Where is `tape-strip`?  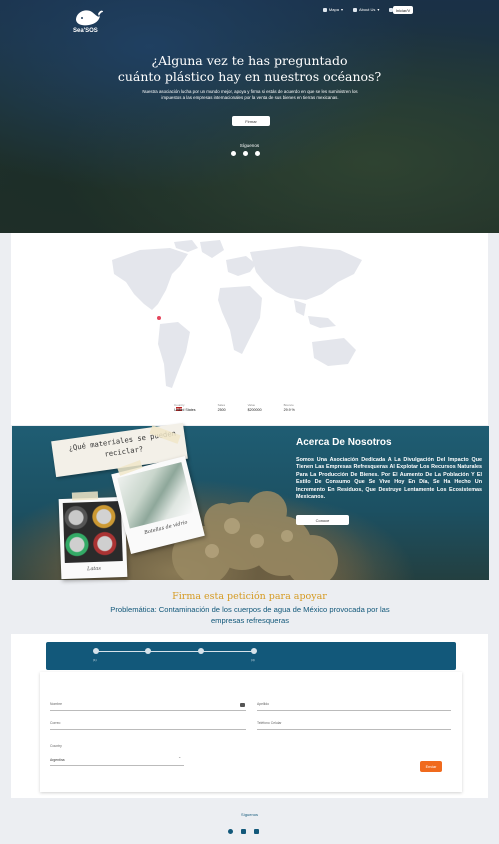 tape-strip is located at coordinates (85, 496).